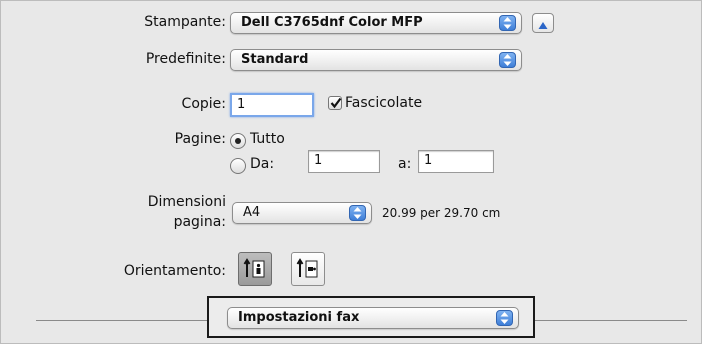  Describe the element at coordinates (405, 164) in the screenshot. I see `pages-to-label: a:` at that location.